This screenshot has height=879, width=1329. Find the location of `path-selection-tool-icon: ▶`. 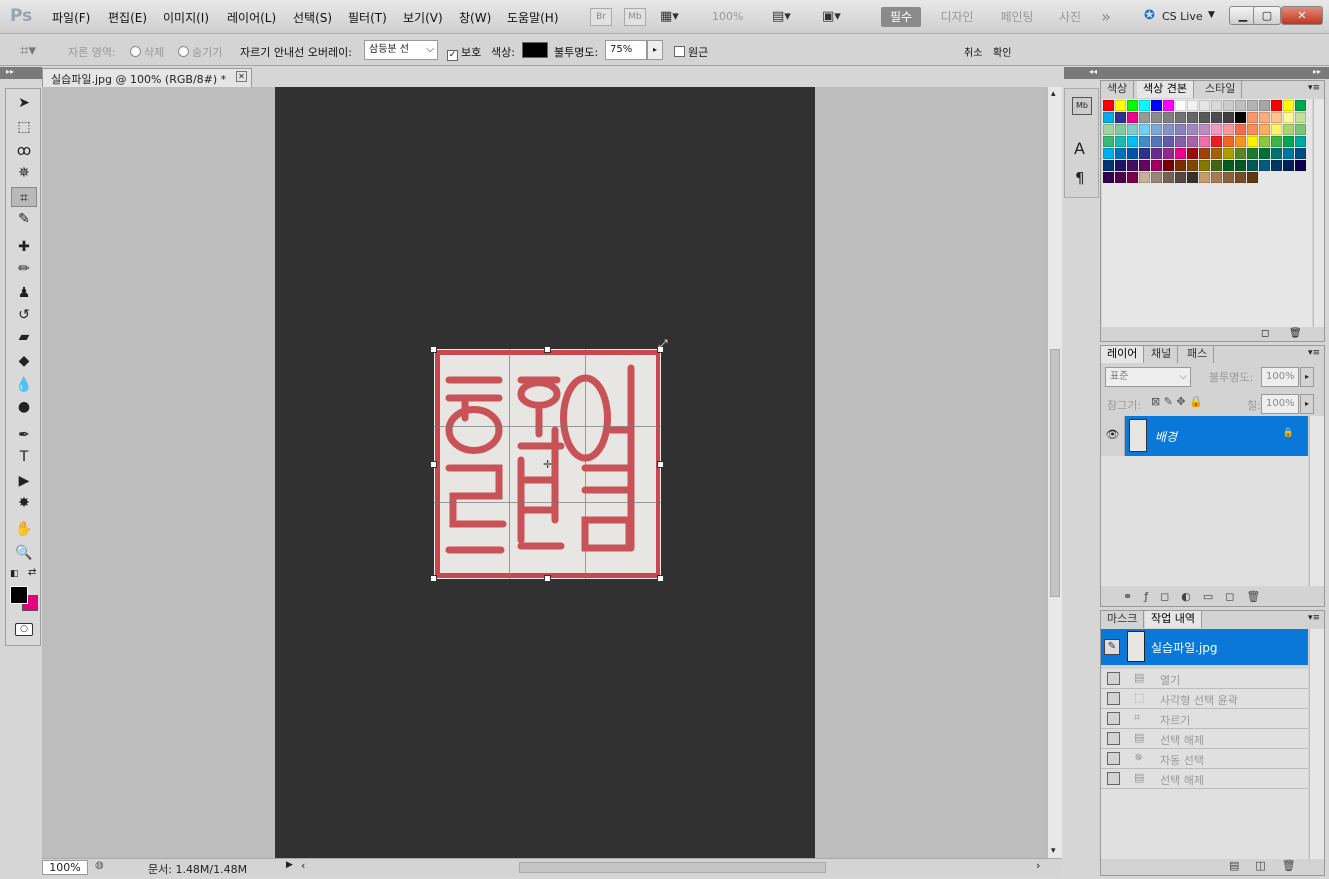

path-selection-tool-icon: ▶ is located at coordinates (24, 481).